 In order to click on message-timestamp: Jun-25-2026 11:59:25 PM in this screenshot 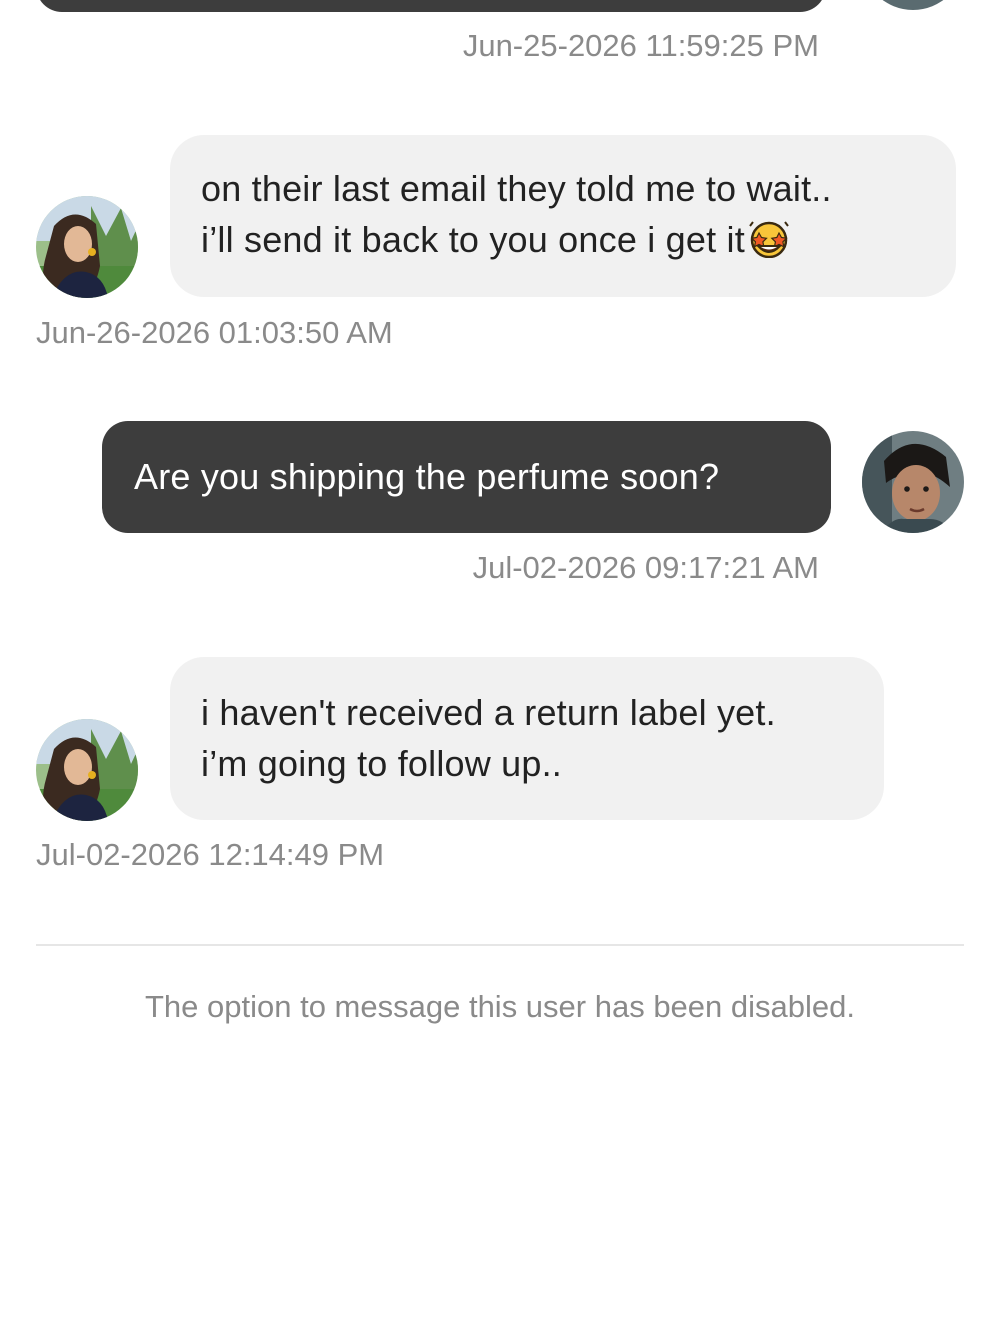, I will do `click(640, 45)`.